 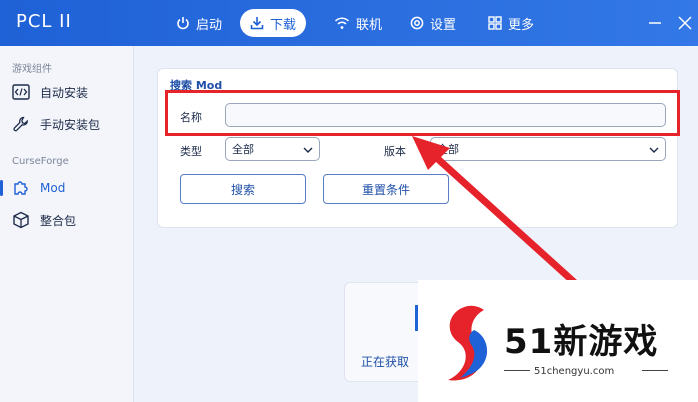 What do you see at coordinates (64, 92) in the screenshot?
I see `sidebar-item-label: 自动安装` at bounding box center [64, 92].